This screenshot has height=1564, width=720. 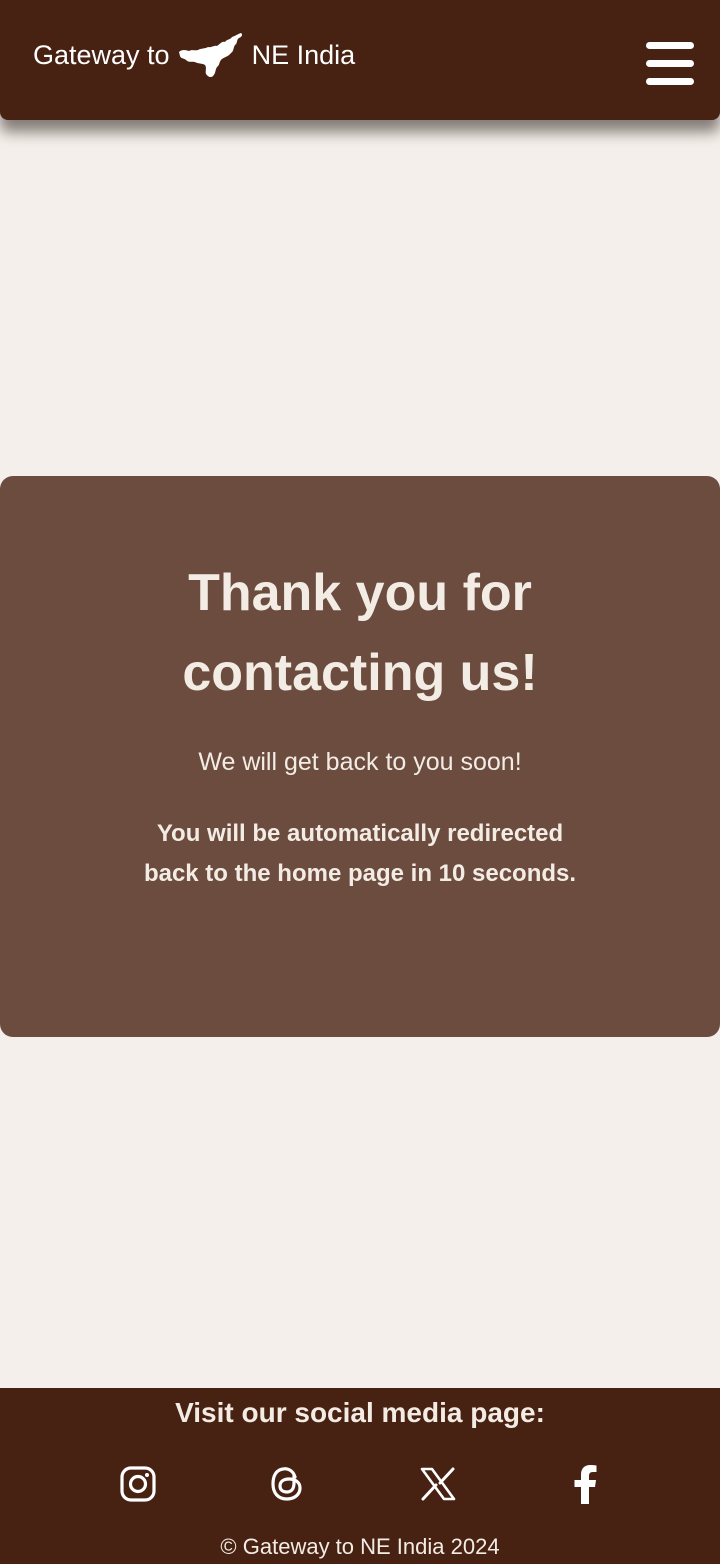 What do you see at coordinates (210, 55) in the screenshot?
I see `northeast-india-map-icon` at bounding box center [210, 55].